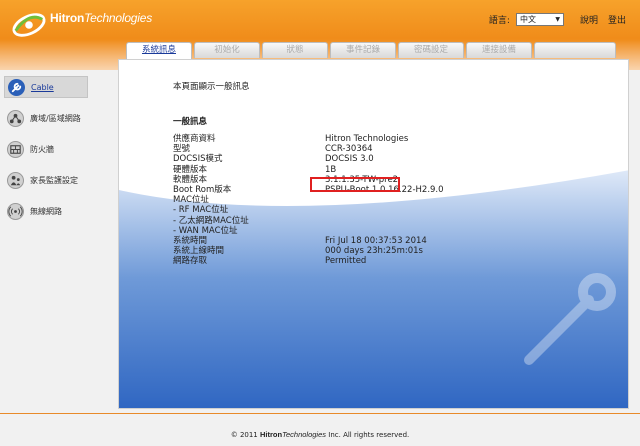  What do you see at coordinates (308, 180) in the screenshot?
I see `info-row-software-version: 軟體版本 3.1.1.35-TW-pre2` at bounding box center [308, 180].